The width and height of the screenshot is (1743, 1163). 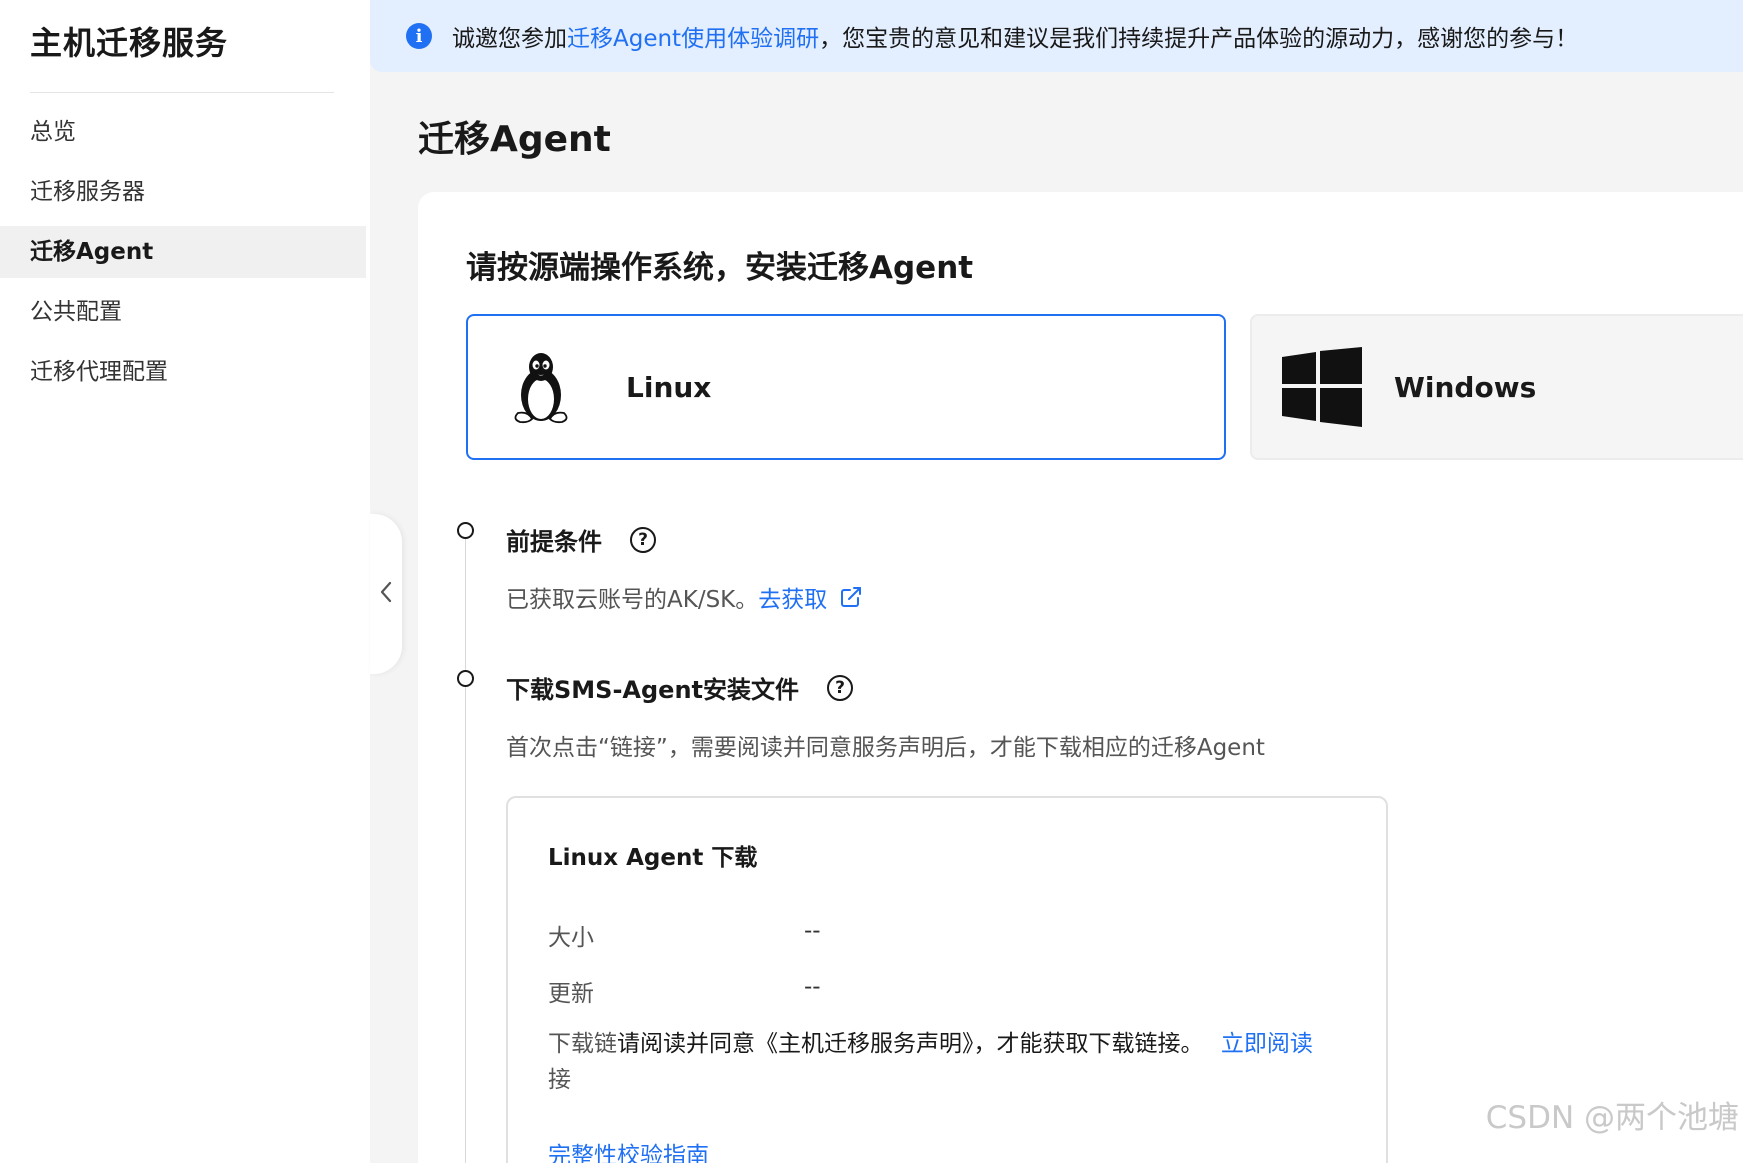 What do you see at coordinates (792, 597) in the screenshot?
I see `get-aksk-link: 去获取` at bounding box center [792, 597].